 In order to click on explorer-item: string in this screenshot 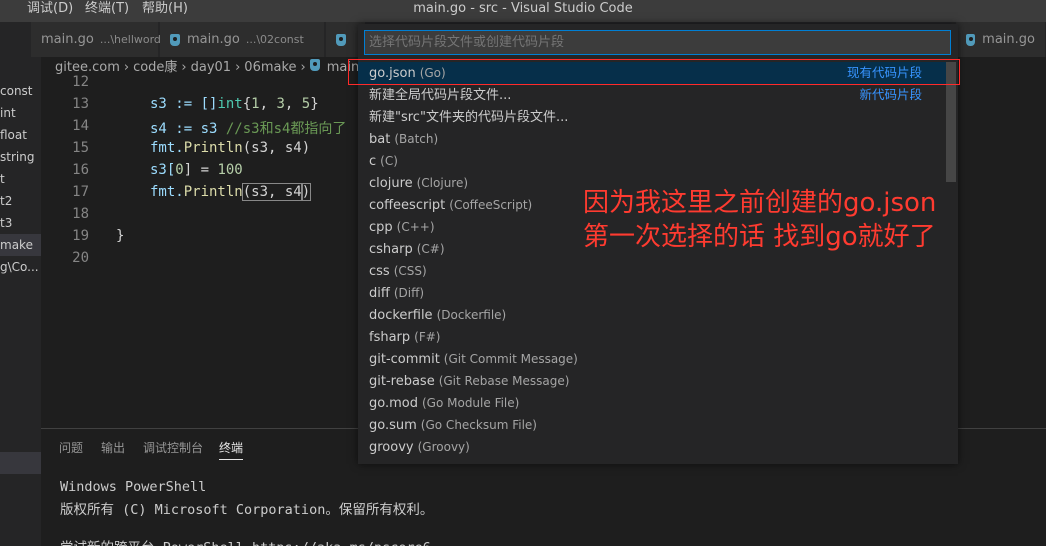, I will do `click(20, 157)`.